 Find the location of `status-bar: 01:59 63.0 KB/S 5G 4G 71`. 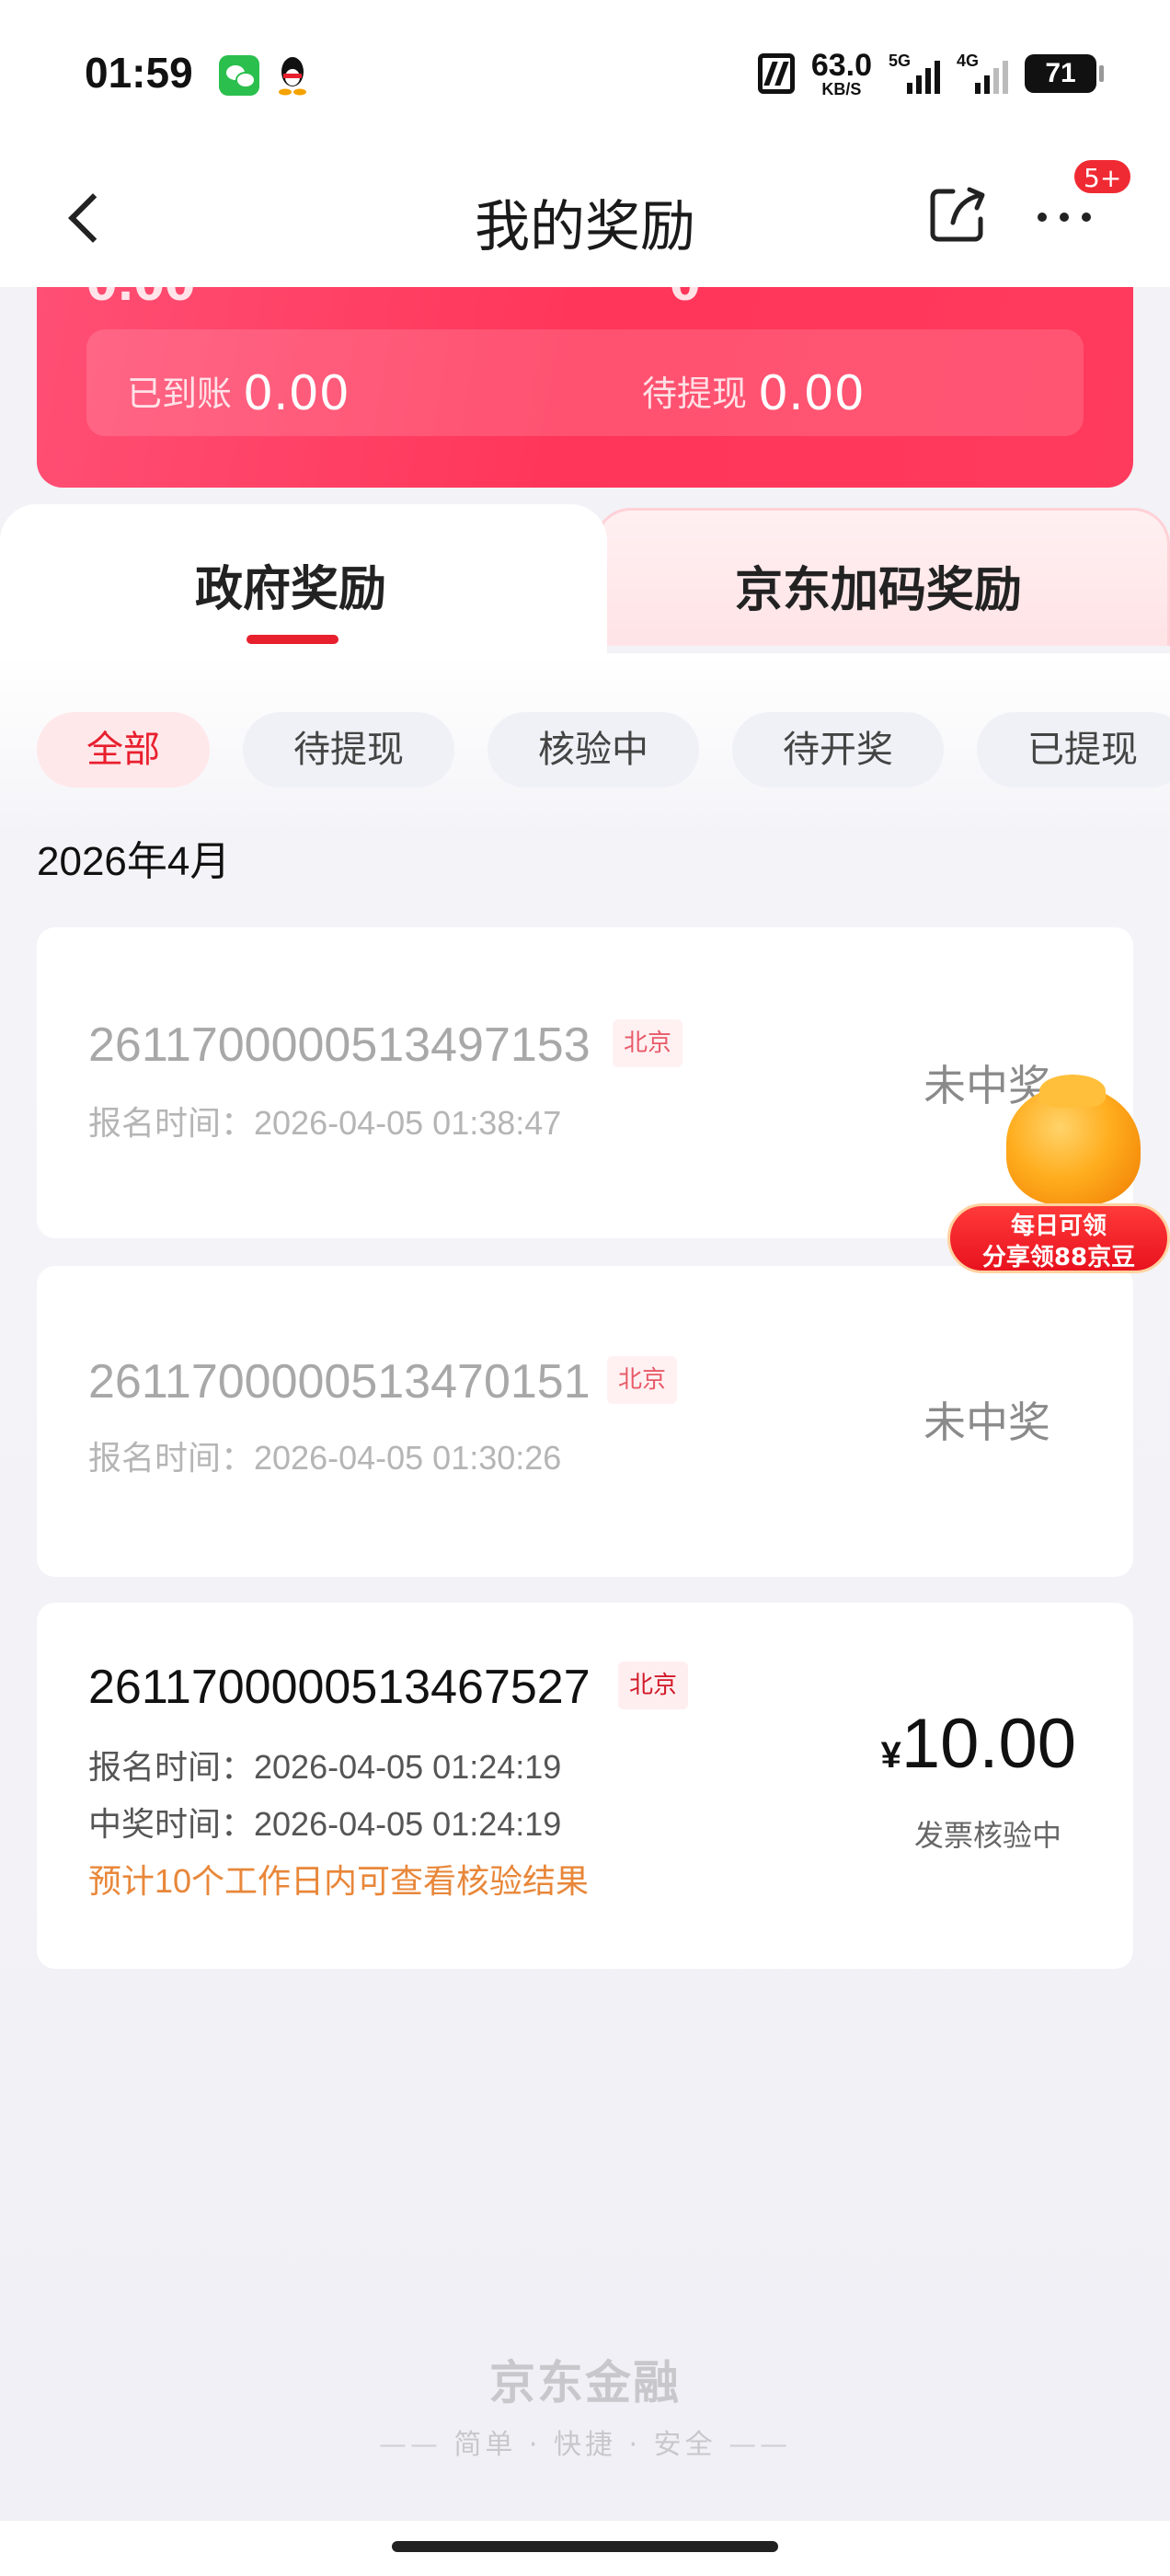

status-bar: 01:59 63.0 KB/S 5G 4G 71 is located at coordinates (585, 73).